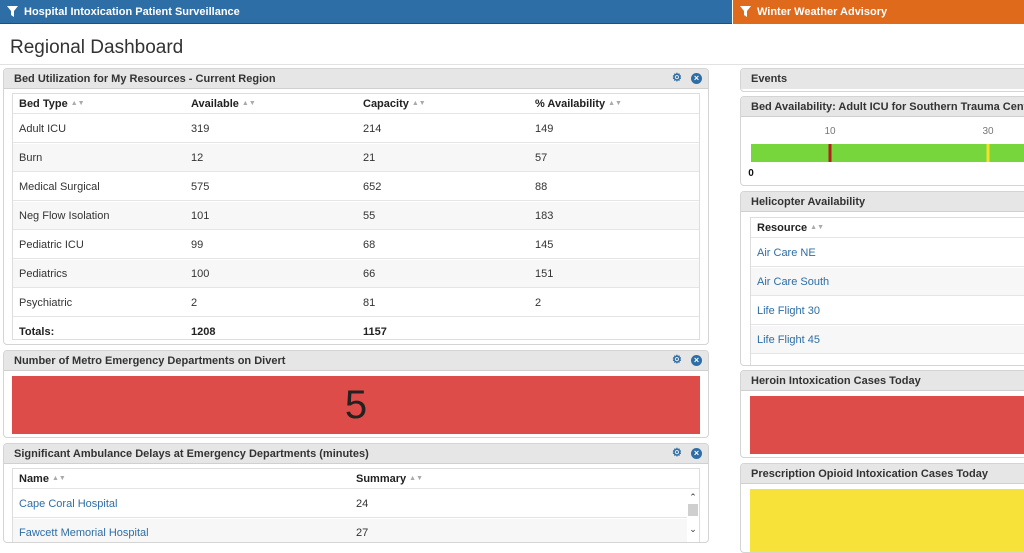  Describe the element at coordinates (369, 274) in the screenshot. I see `capacity-cell: 66` at that location.